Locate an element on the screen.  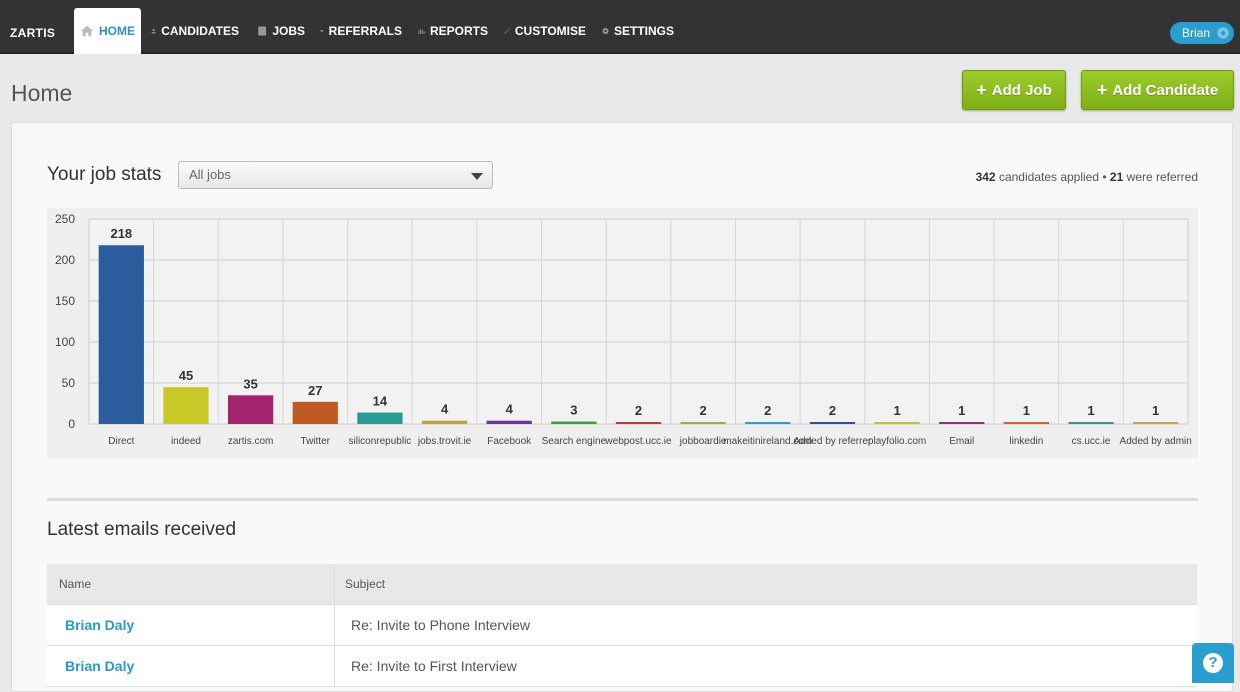
x-tick-label: Added by referrer is located at coordinates (833, 441).